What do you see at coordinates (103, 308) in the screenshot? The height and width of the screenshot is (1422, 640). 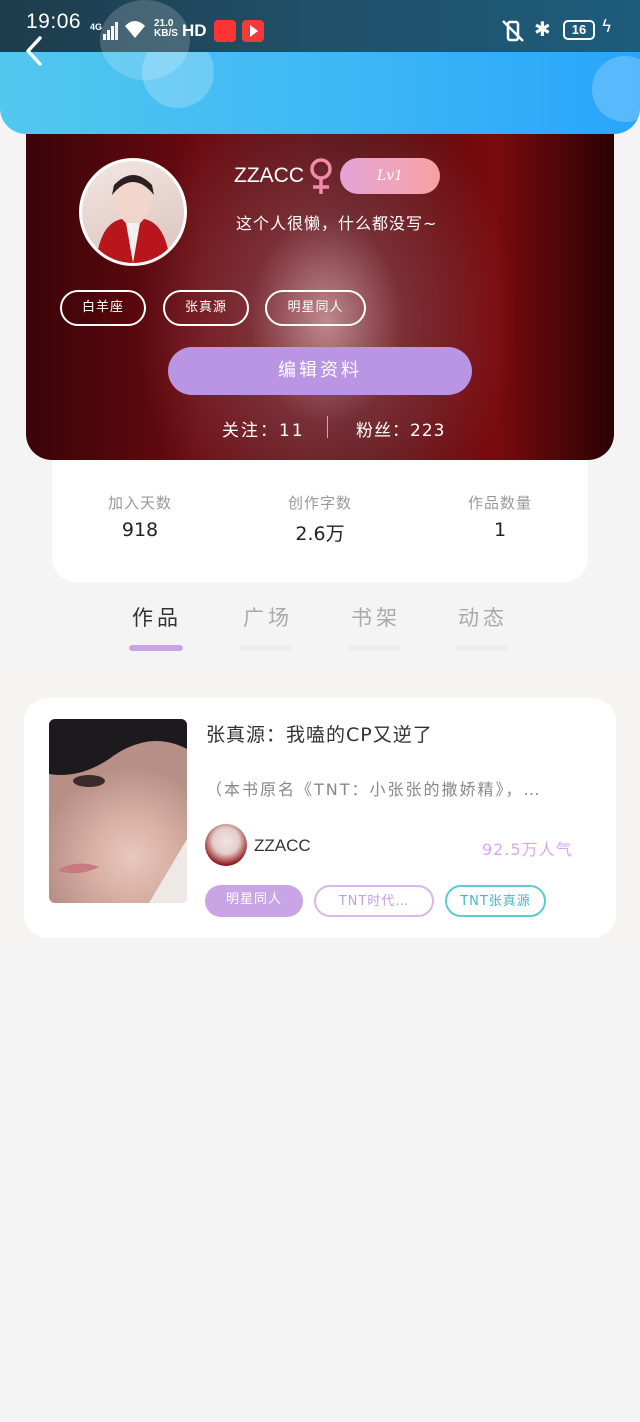 I see `profile-tag: 白羊座` at bounding box center [103, 308].